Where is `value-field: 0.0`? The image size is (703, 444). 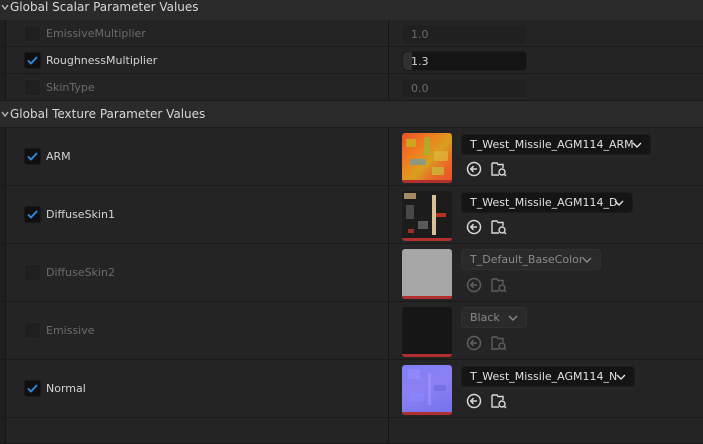
value-field: 0.0 is located at coordinates (464, 88).